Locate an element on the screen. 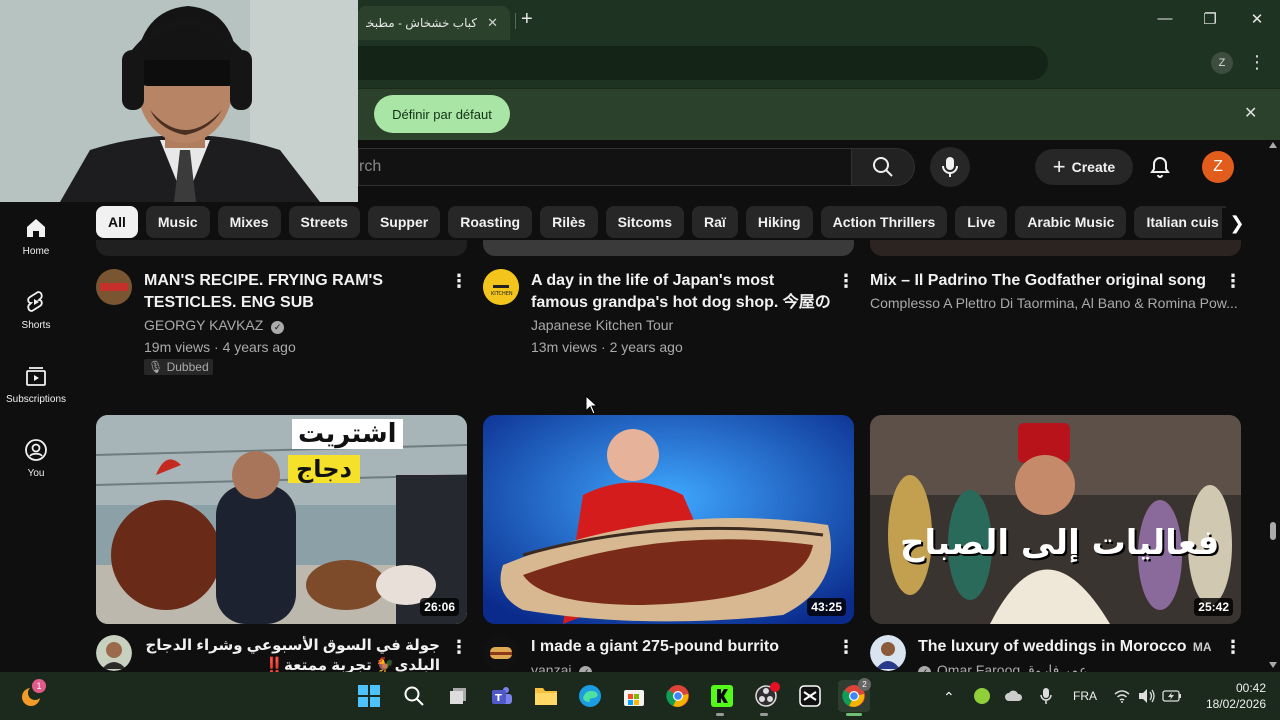 The width and height of the screenshot is (1280, 720). set-default-button: Définir par défaut is located at coordinates (442, 114).